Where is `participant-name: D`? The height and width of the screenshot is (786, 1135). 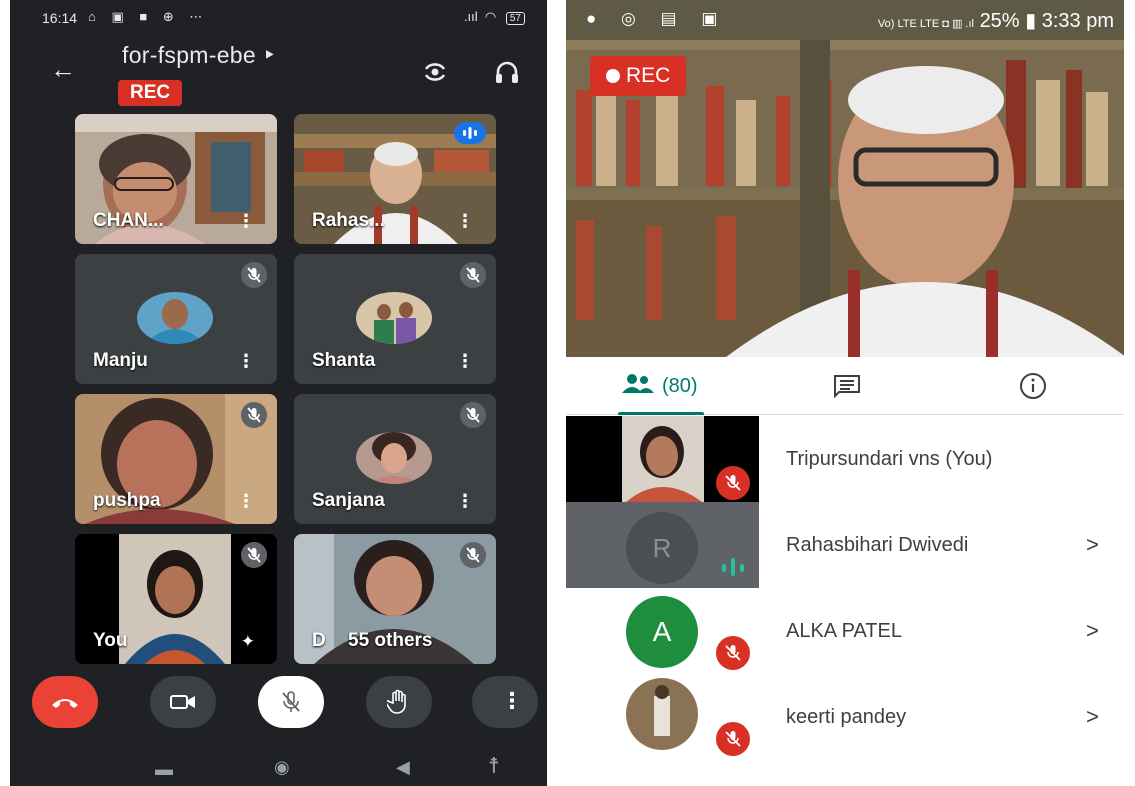
participant-name: D is located at coordinates (319, 640).